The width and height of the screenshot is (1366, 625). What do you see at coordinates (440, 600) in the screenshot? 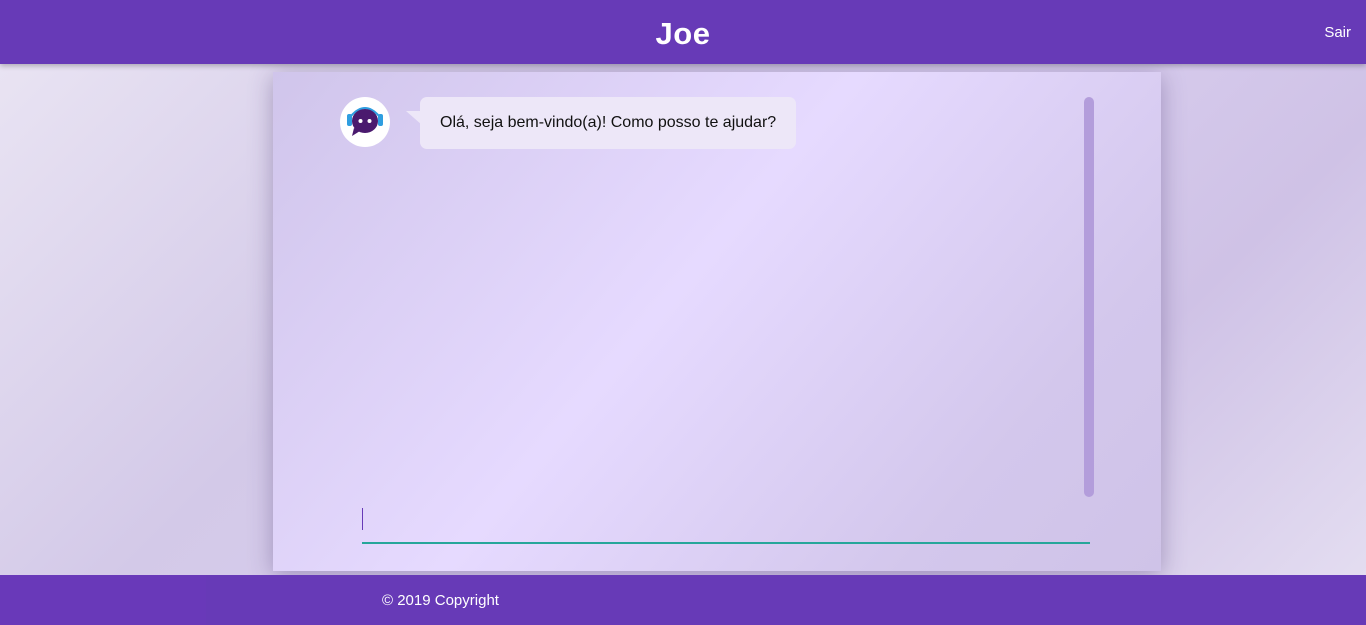
I see `copyright-text: © 2019 Copyright` at bounding box center [440, 600].